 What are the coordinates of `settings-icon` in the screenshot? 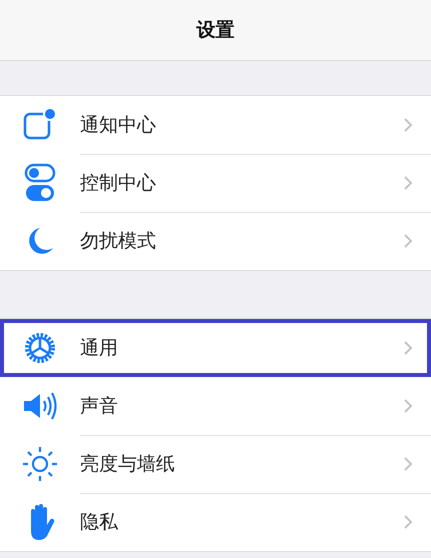 It's located at (40, 348).